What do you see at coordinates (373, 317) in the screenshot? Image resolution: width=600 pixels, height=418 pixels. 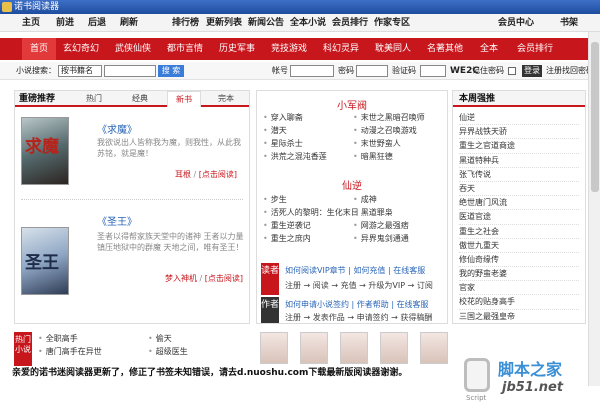 I see `step-sign: 申请签约` at bounding box center [373, 317].